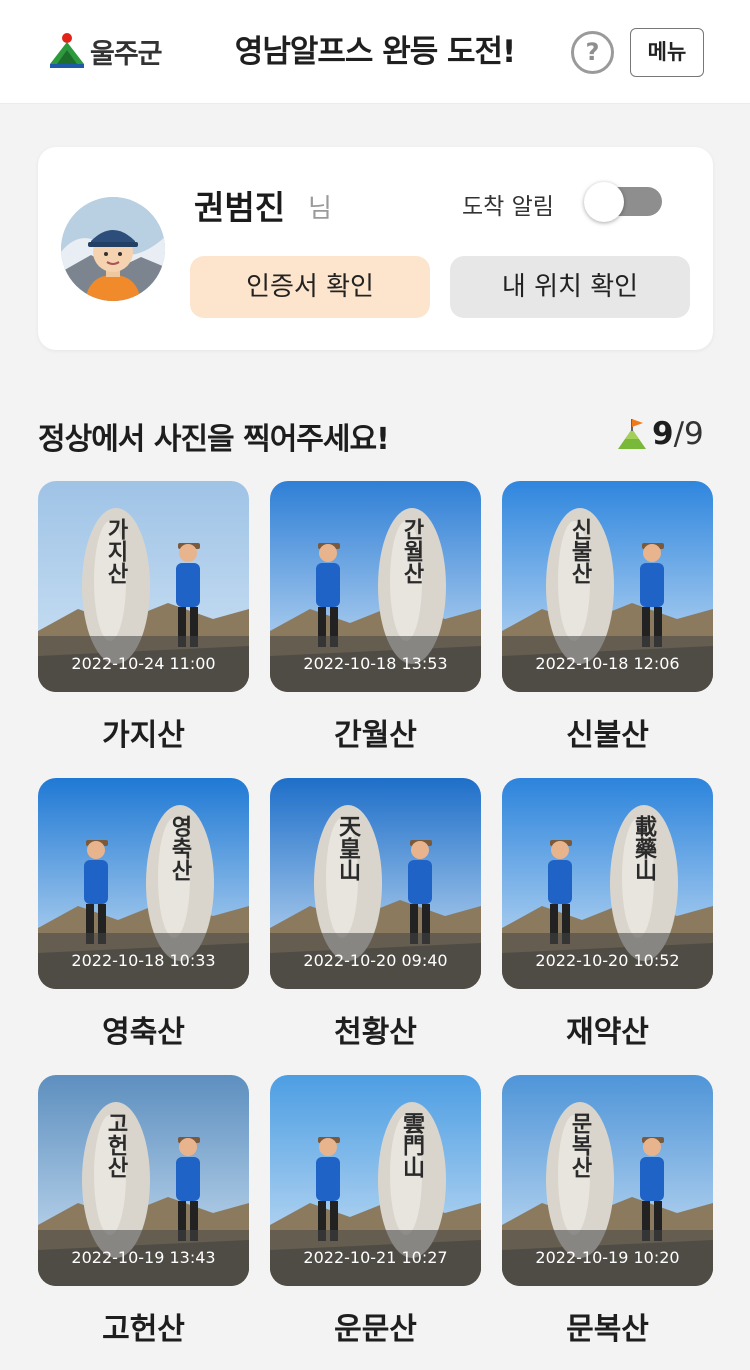 The width and height of the screenshot is (750, 1370). I want to click on mountain-tile: 고헌산 2022-10-19 13:43 고헌산, so click(143, 1211).